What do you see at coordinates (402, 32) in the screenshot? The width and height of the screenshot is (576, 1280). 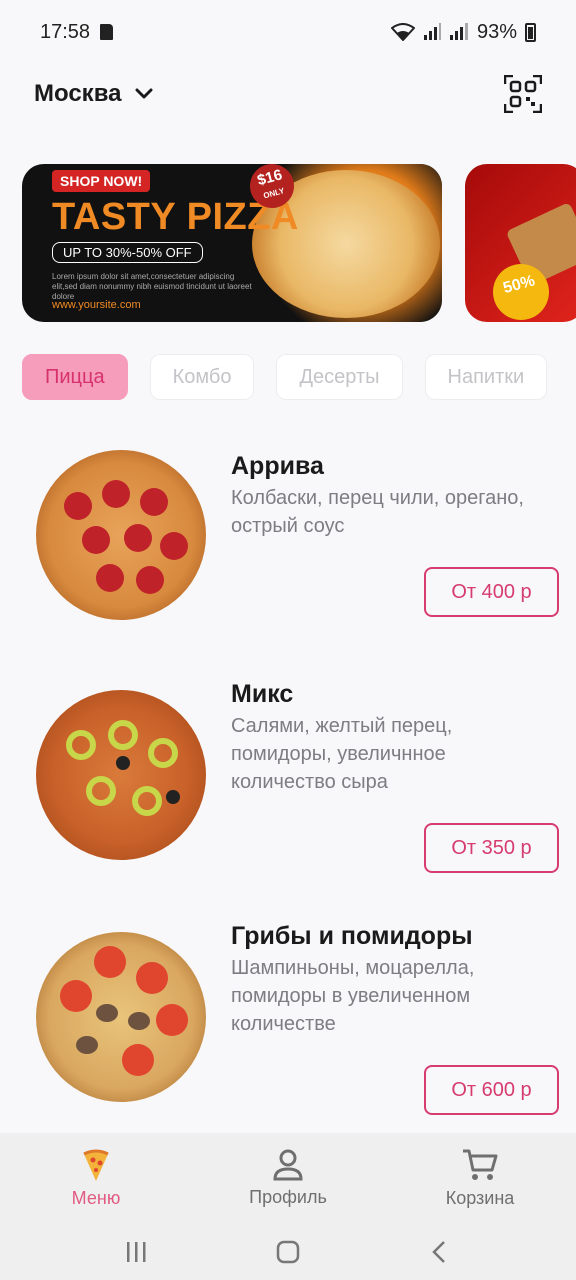 I see `wifi-icon` at bounding box center [402, 32].